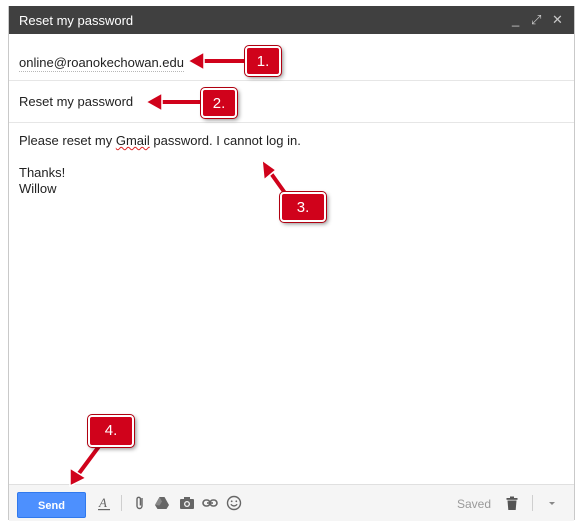 This screenshot has width=575, height=521. I want to click on trash-icon, so click(512, 503).